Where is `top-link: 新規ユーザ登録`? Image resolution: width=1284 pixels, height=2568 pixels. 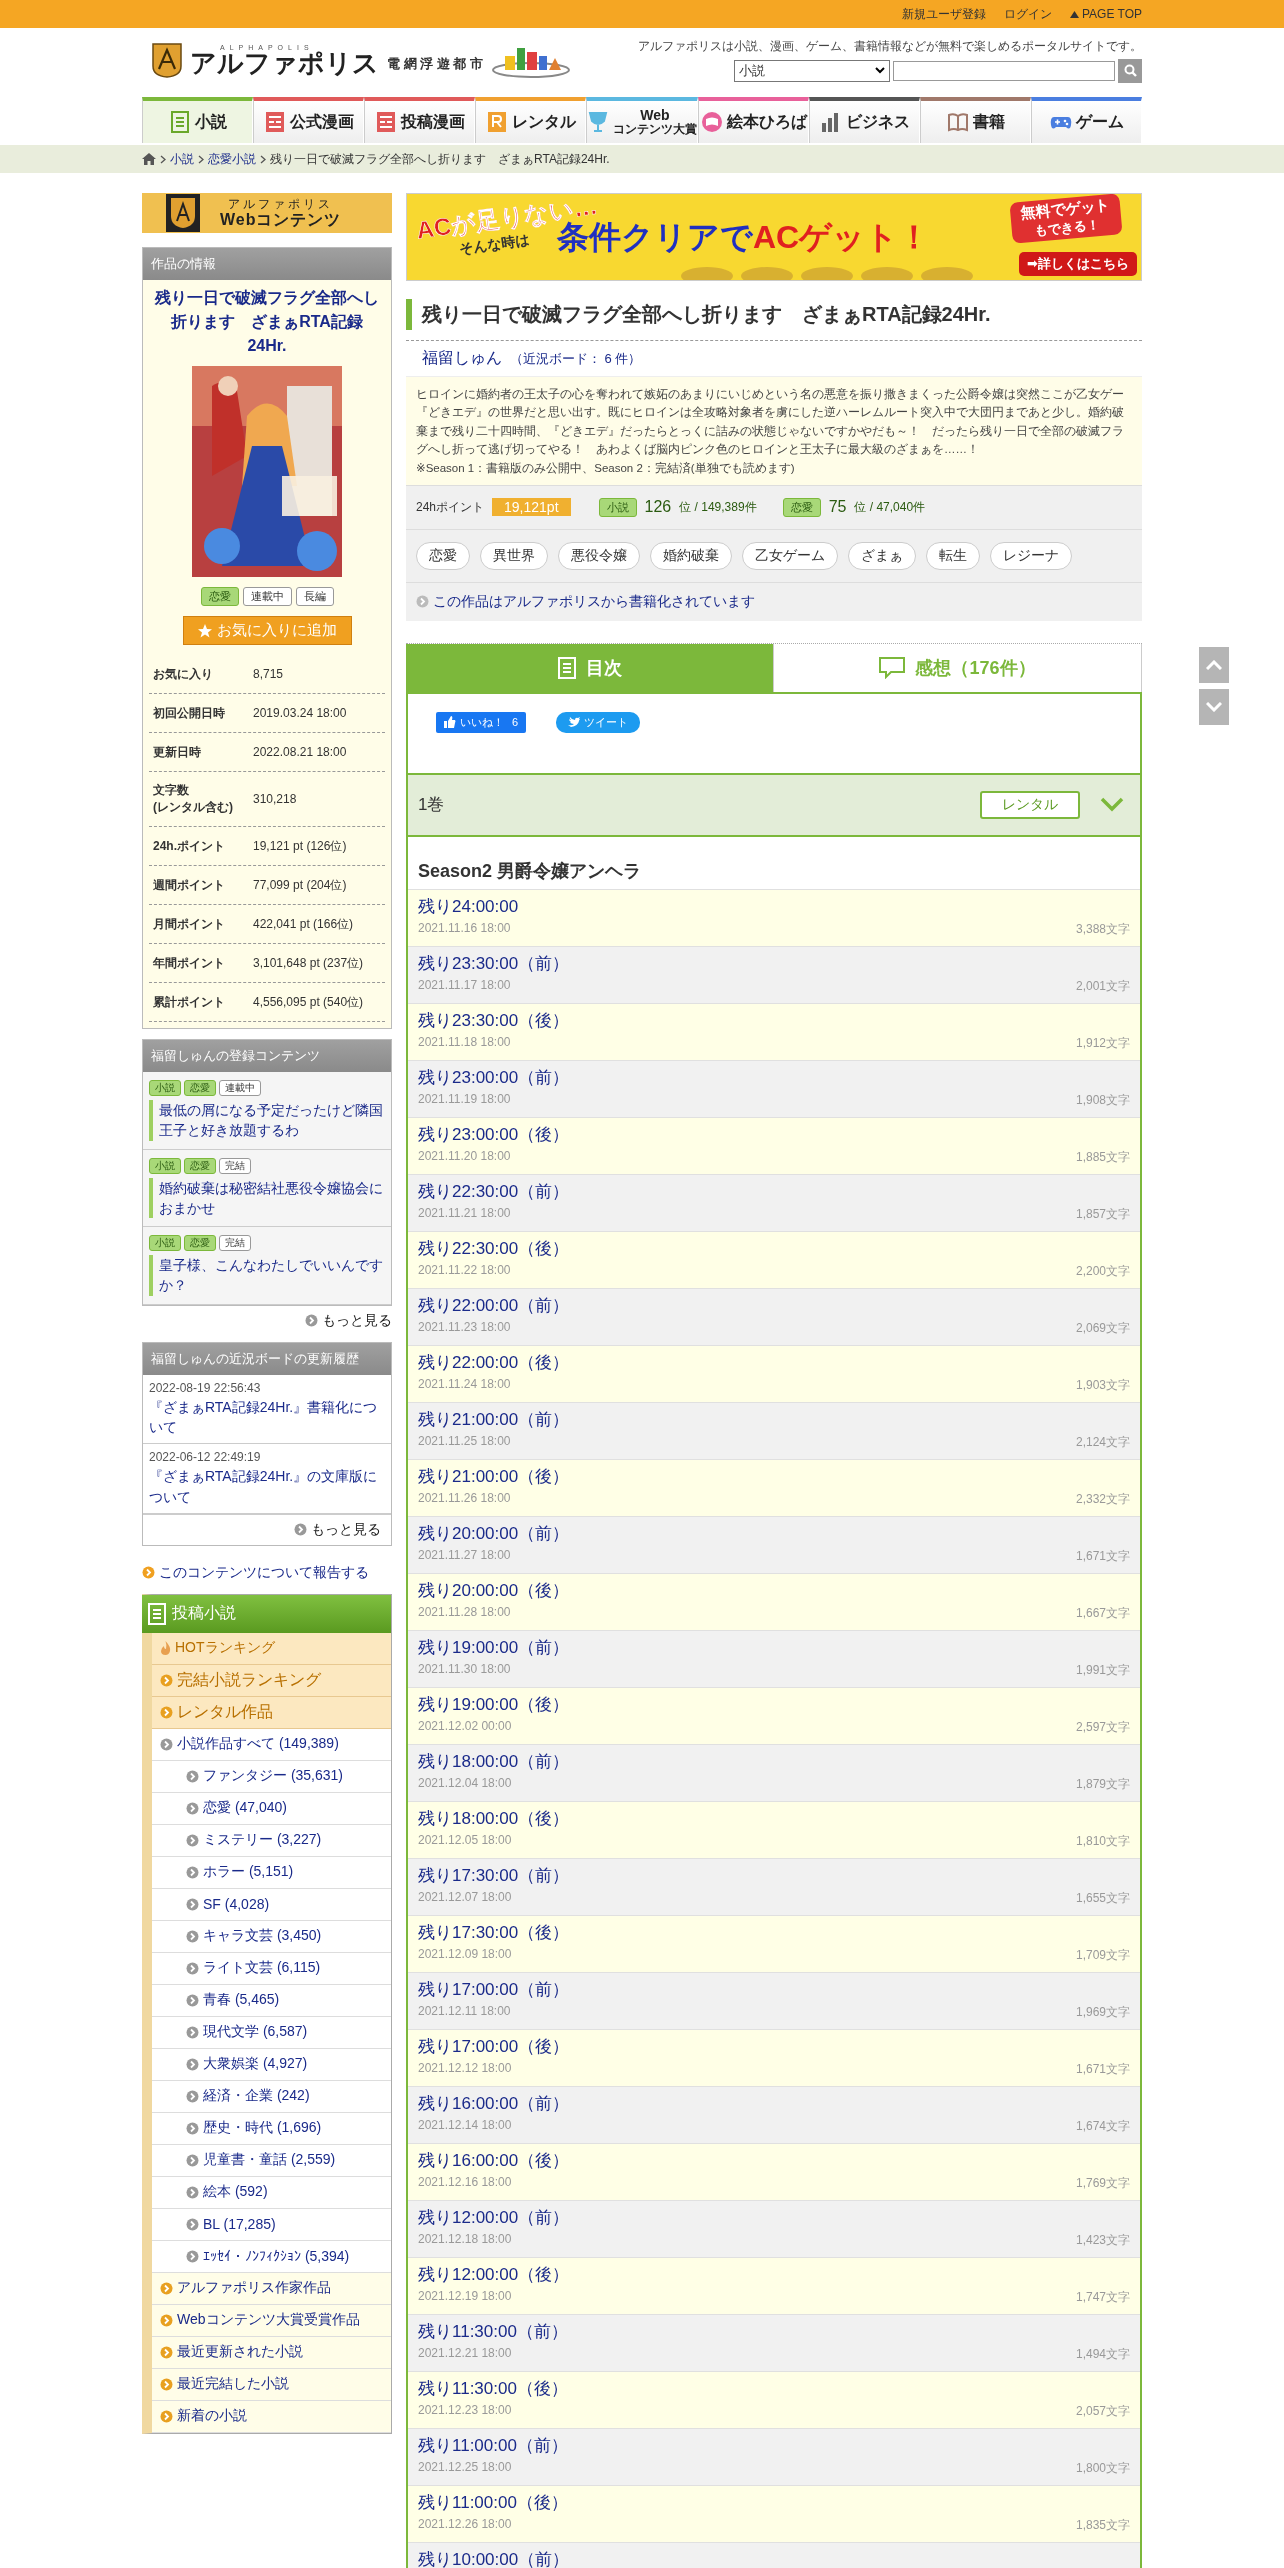
top-link: 新規ユーザ登録 is located at coordinates (943, 14).